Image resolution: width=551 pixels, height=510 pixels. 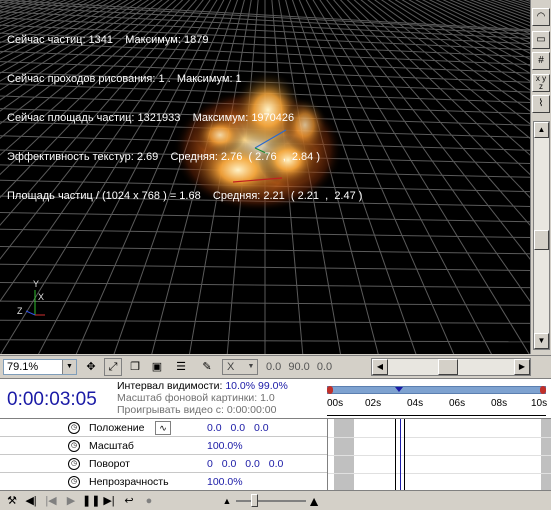 I want to click on tools-icon: ⚒, so click(x=12, y=501).